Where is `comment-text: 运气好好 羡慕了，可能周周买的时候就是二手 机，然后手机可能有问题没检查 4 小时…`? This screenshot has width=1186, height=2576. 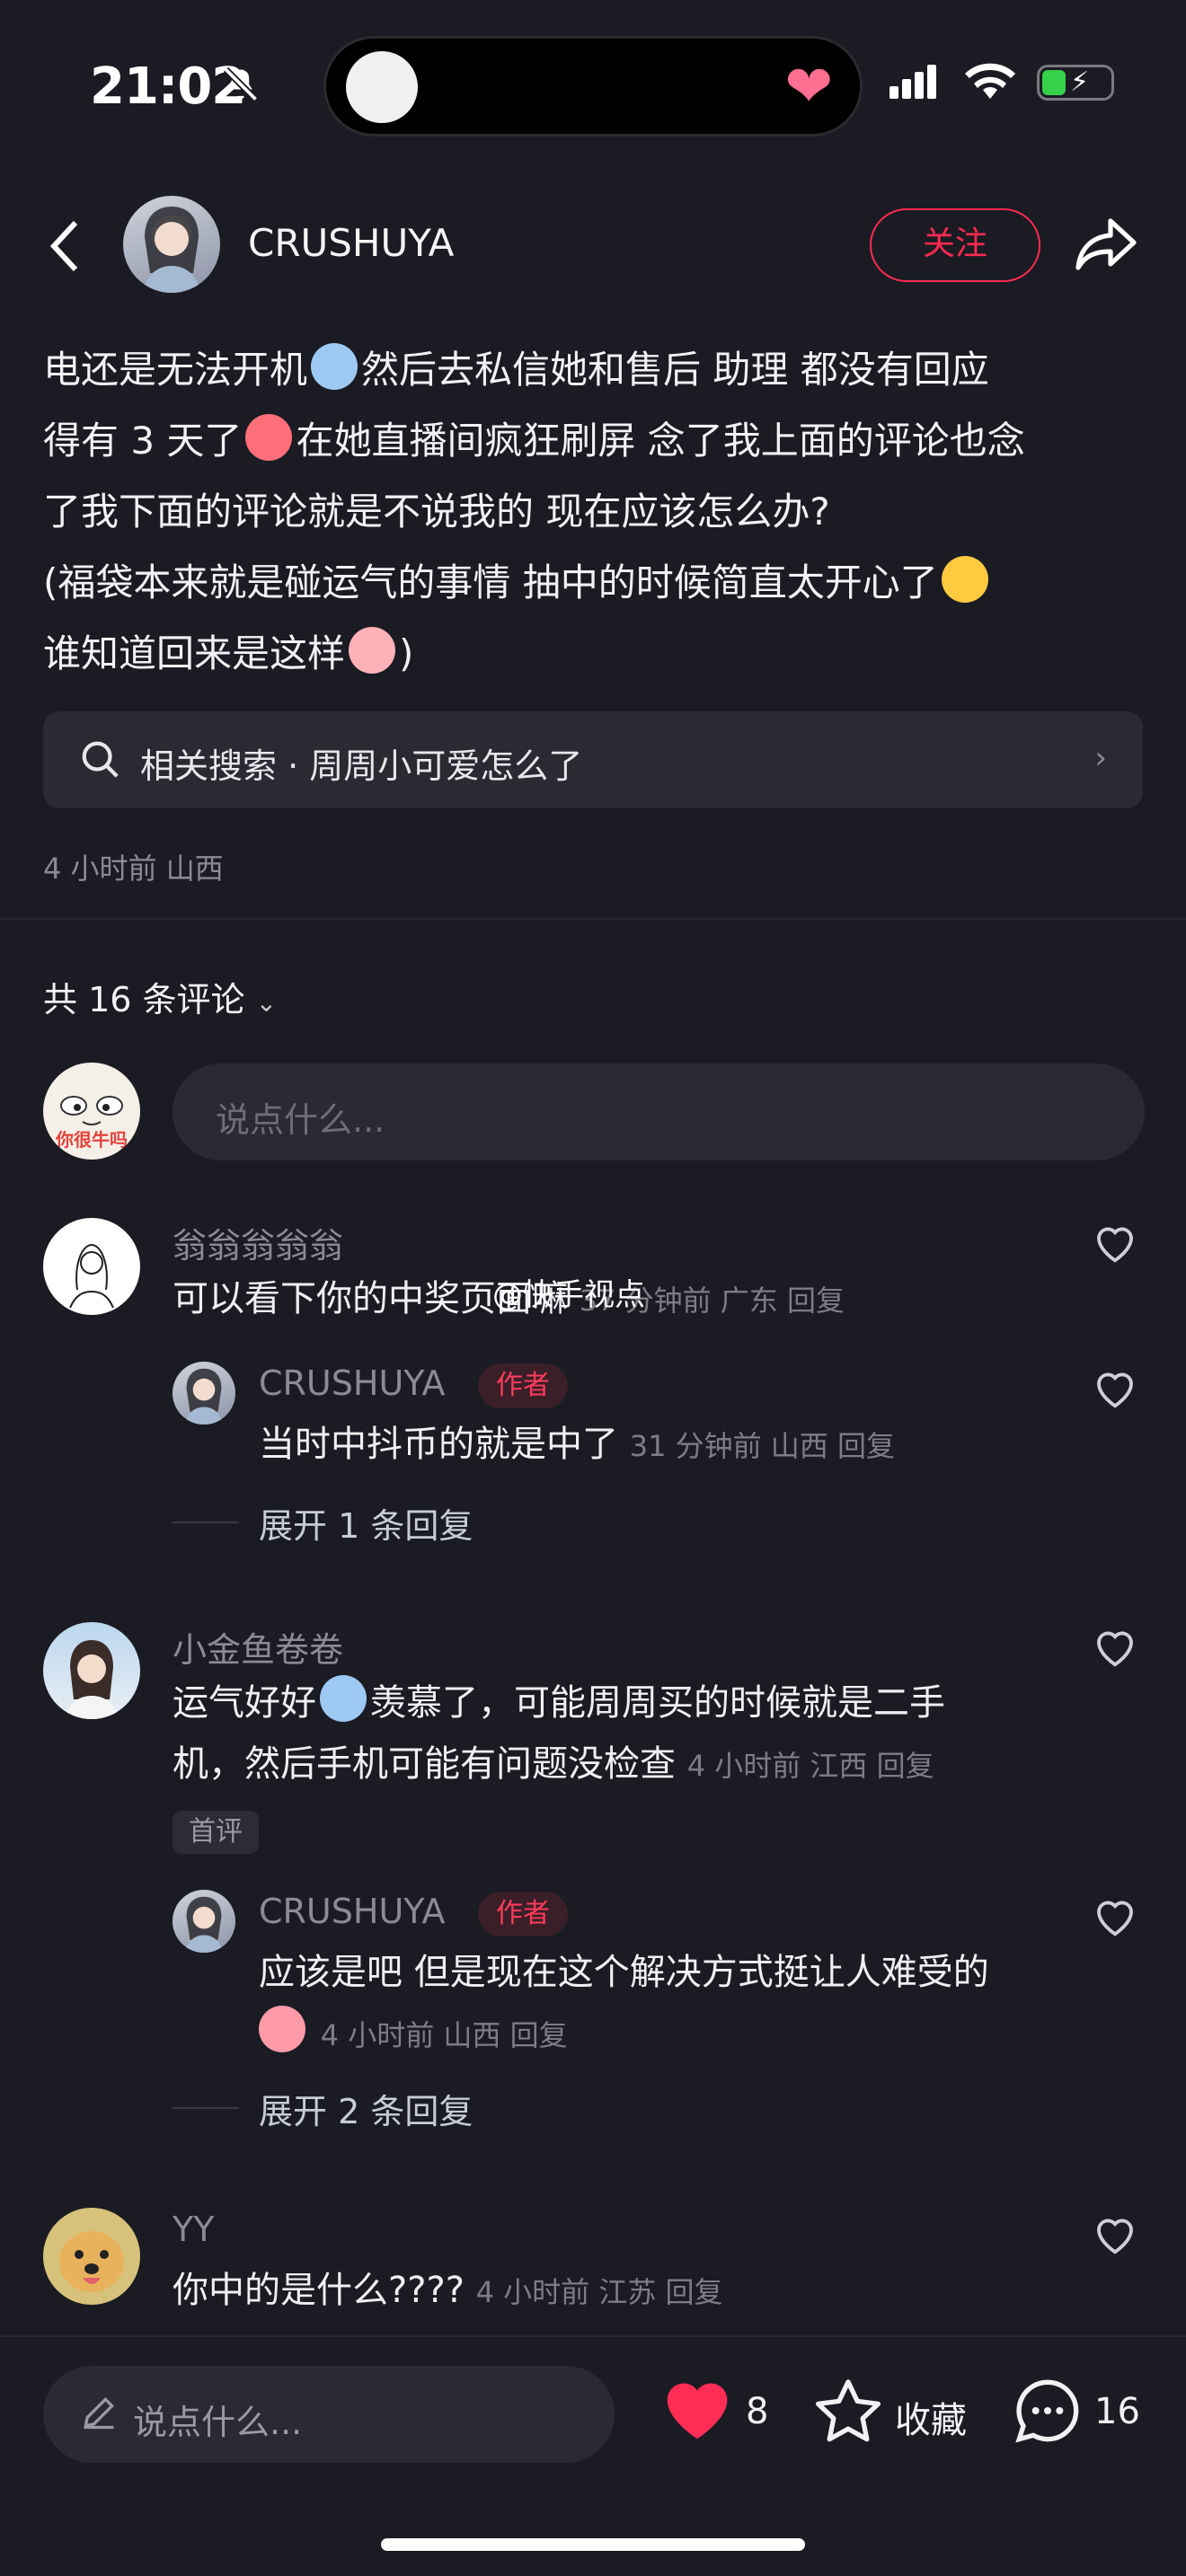
comment-text: 运气好好 羡慕了，可能周周买的时候就是二手 机，然后手机可能有问题没检查 4 小时… is located at coordinates (604, 1734).